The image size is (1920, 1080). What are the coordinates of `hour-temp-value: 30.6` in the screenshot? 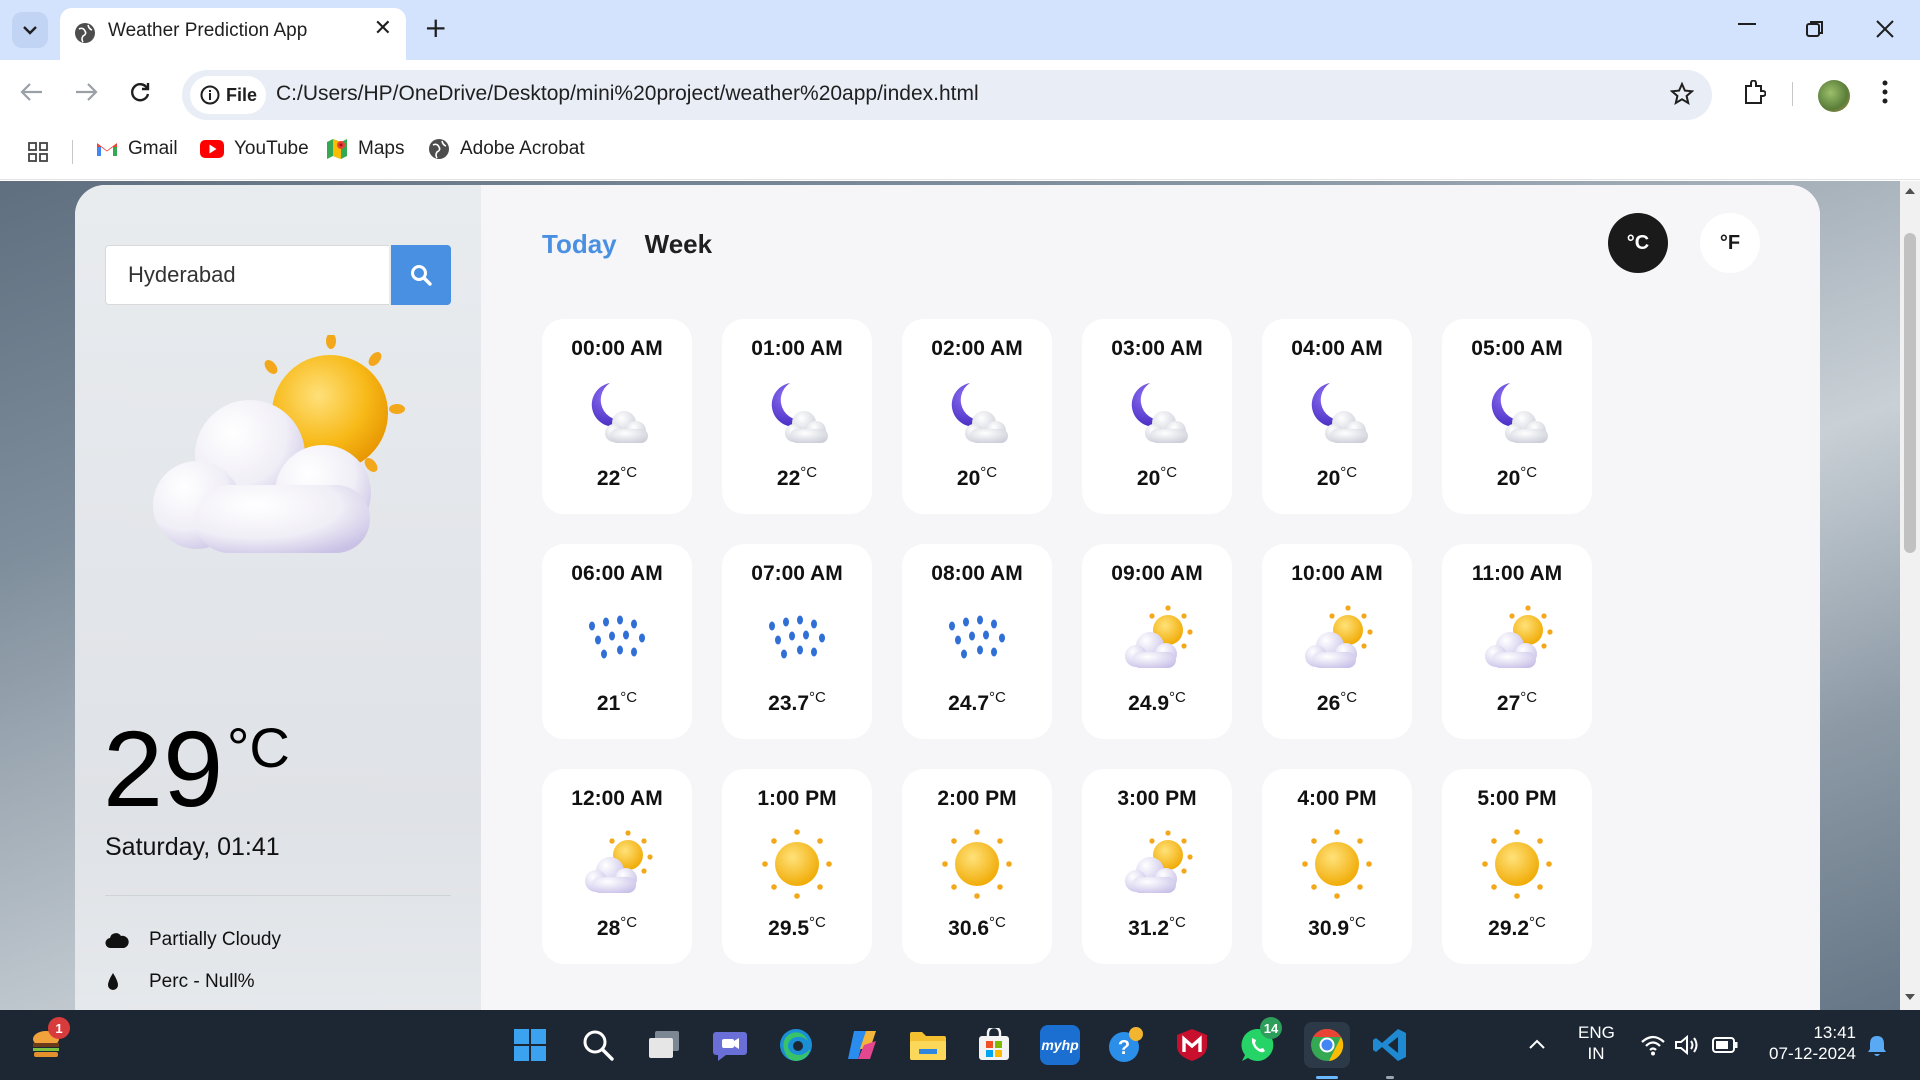 It's located at (969, 928).